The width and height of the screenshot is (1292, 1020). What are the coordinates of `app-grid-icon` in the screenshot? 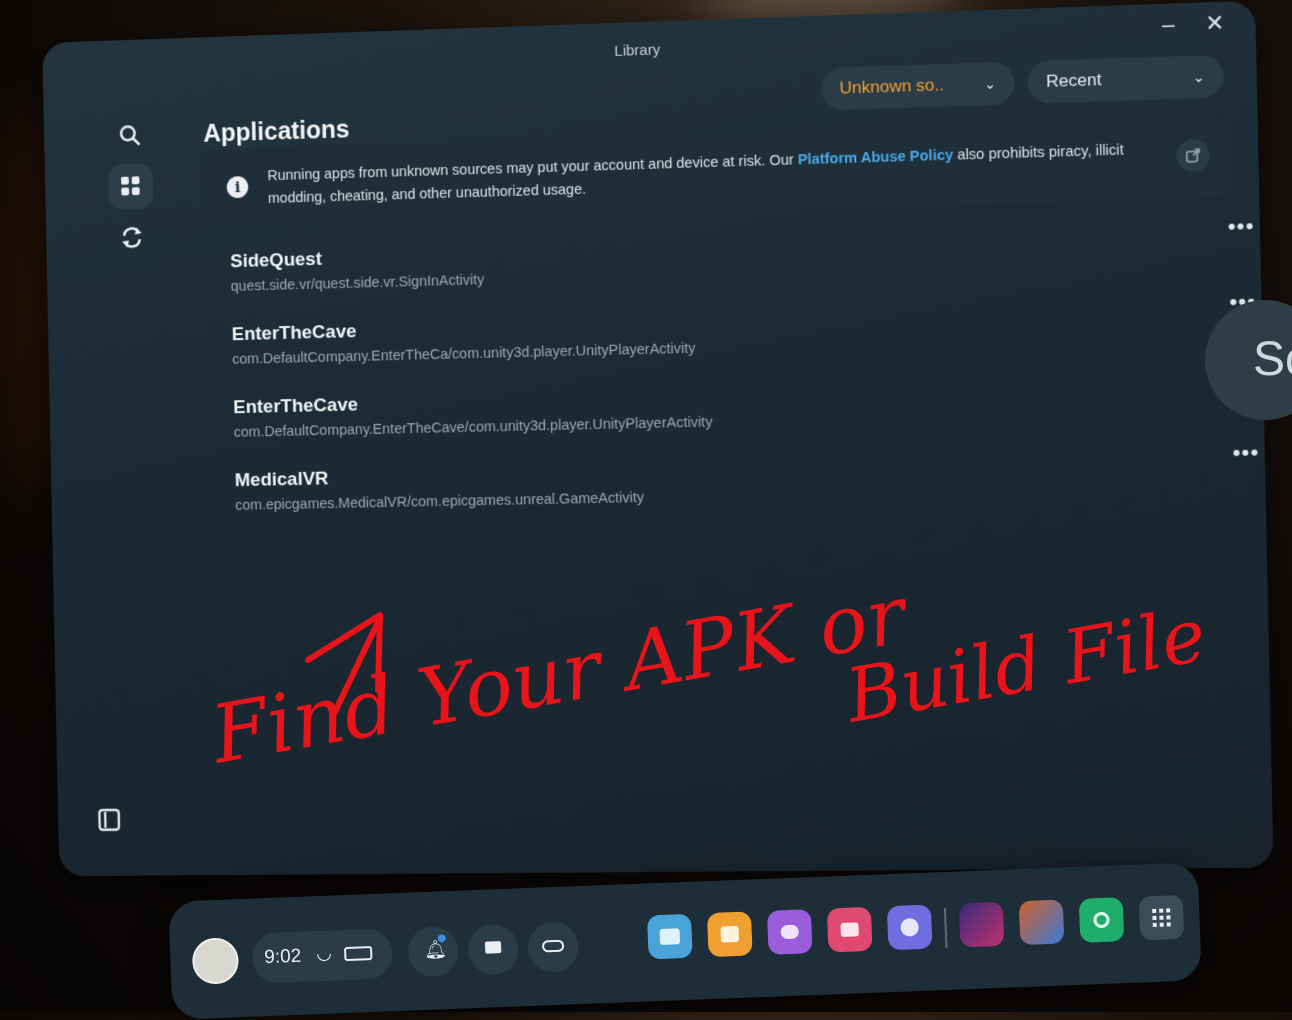 It's located at (1161, 917).